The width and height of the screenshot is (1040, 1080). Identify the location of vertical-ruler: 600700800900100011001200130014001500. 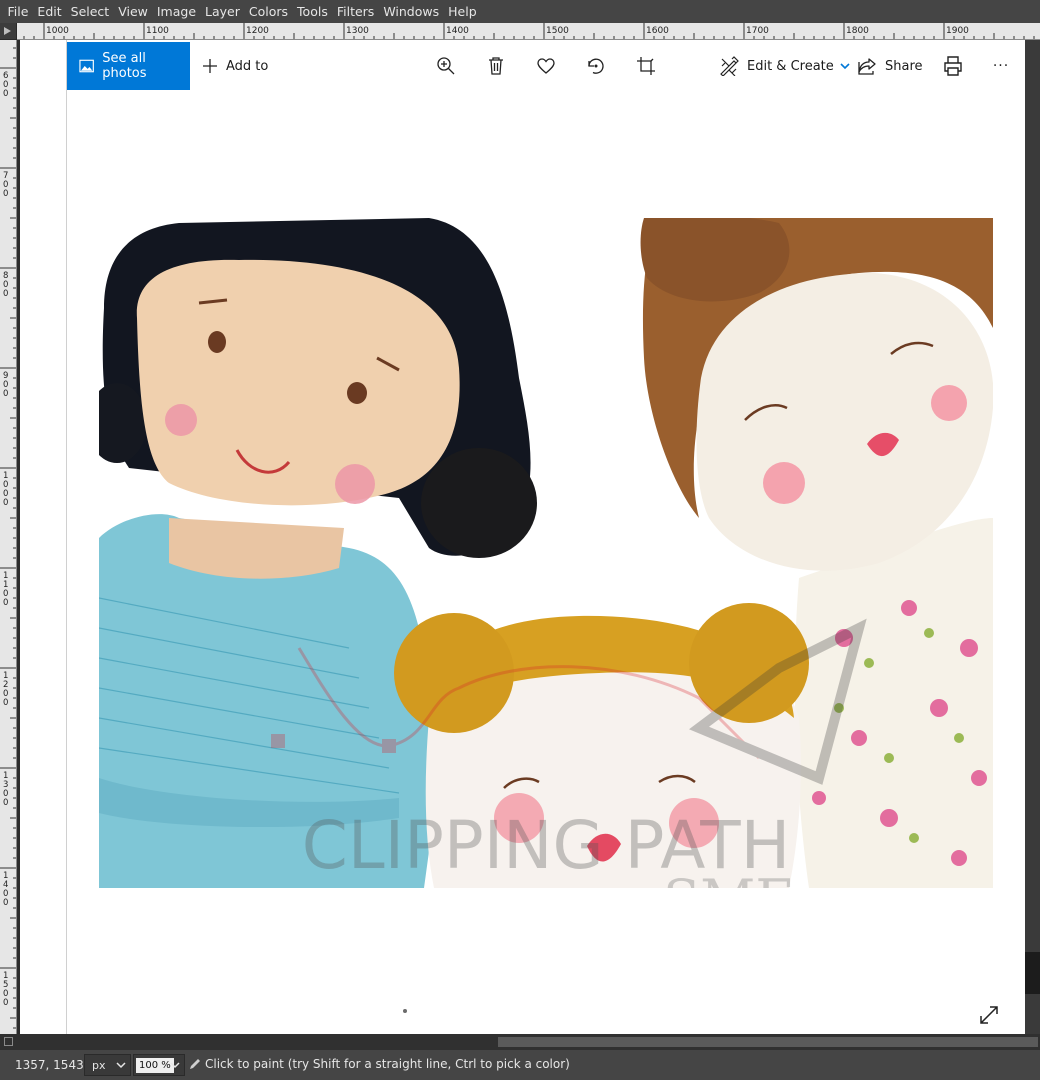
(8, 537).